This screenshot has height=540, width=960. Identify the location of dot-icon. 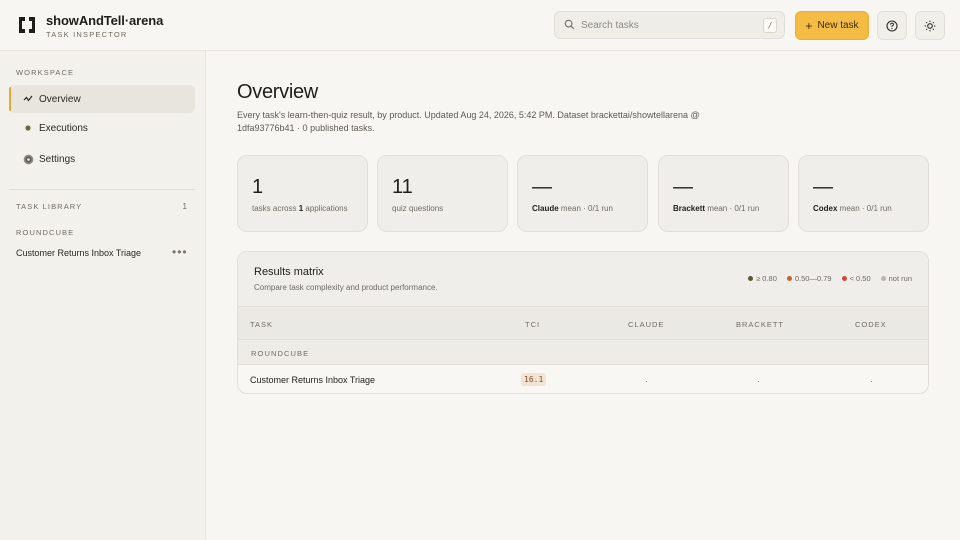
(28, 128).